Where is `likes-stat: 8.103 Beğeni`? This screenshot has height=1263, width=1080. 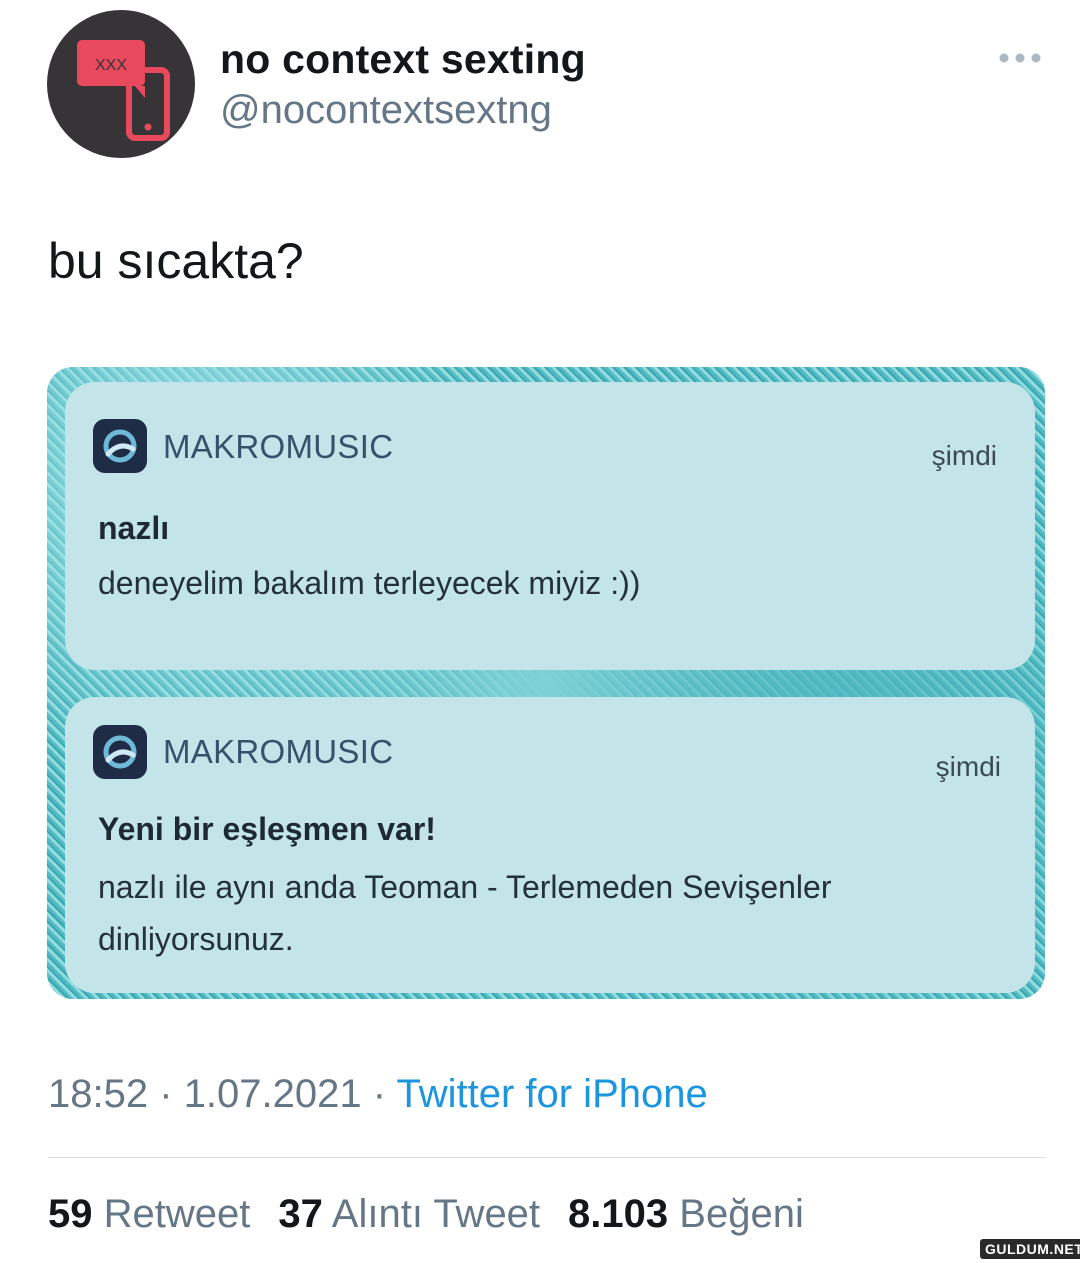 likes-stat: 8.103 Beğeni is located at coordinates (686, 1214).